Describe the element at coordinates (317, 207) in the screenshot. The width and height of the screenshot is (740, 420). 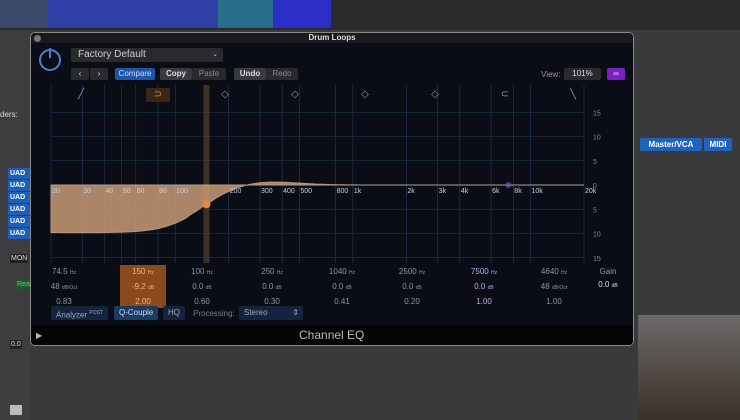
I see `eq-curve` at that location.